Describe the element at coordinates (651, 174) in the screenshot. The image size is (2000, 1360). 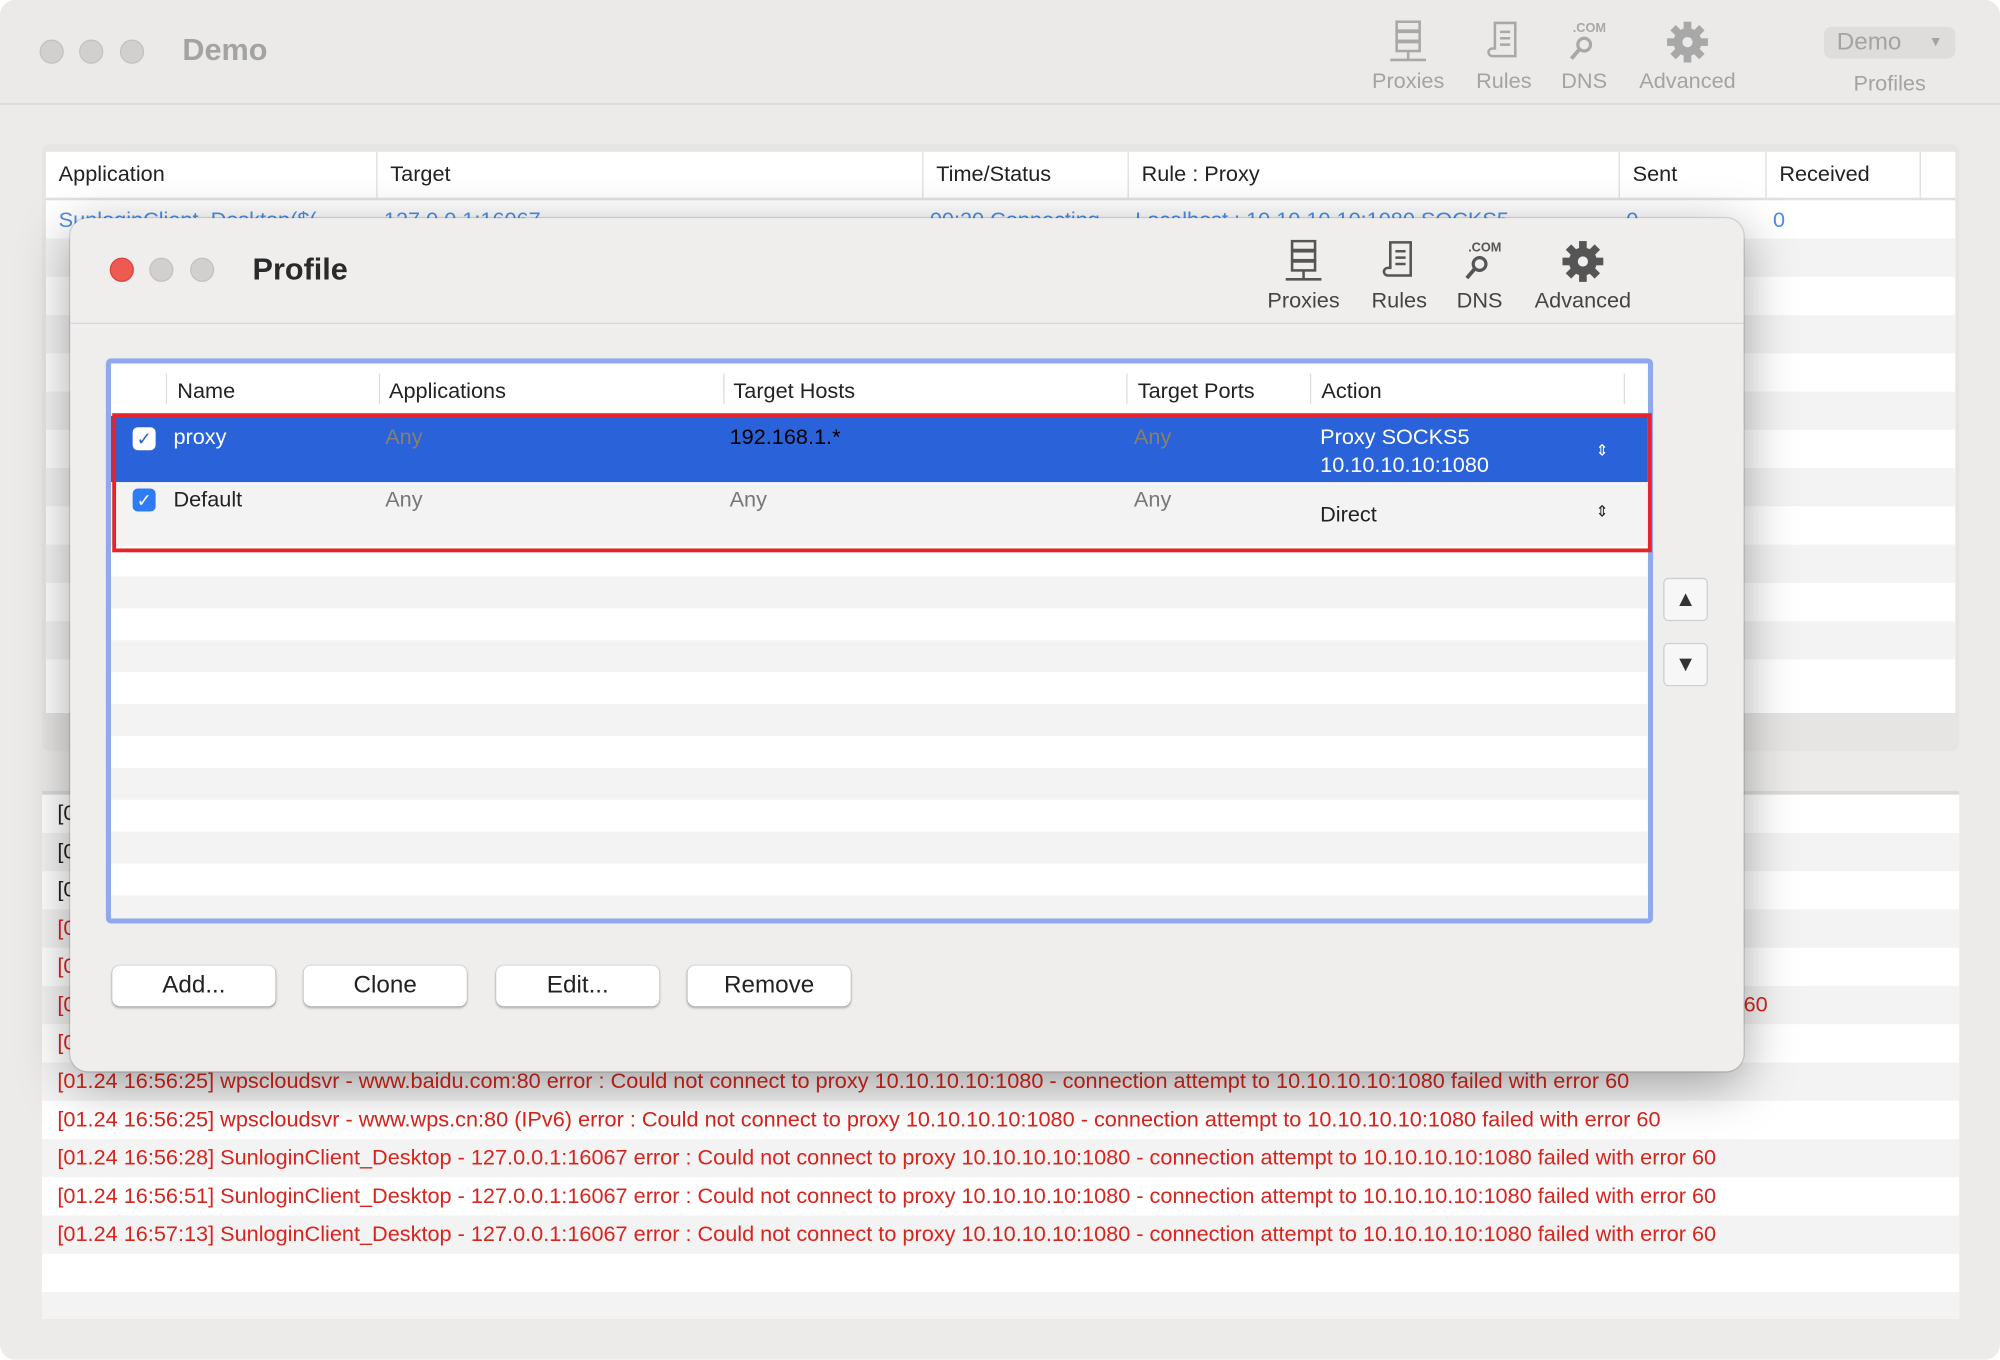
I see `column-target: Target` at that location.